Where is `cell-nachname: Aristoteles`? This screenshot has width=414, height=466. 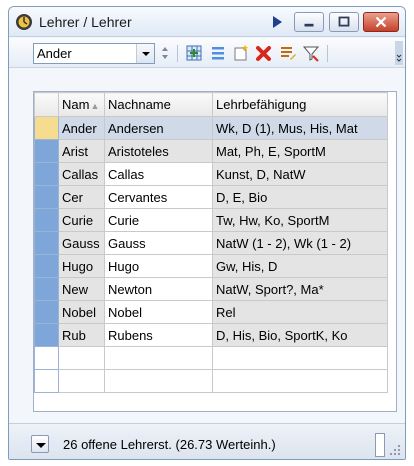 cell-nachname: Aristoteles is located at coordinates (158, 151).